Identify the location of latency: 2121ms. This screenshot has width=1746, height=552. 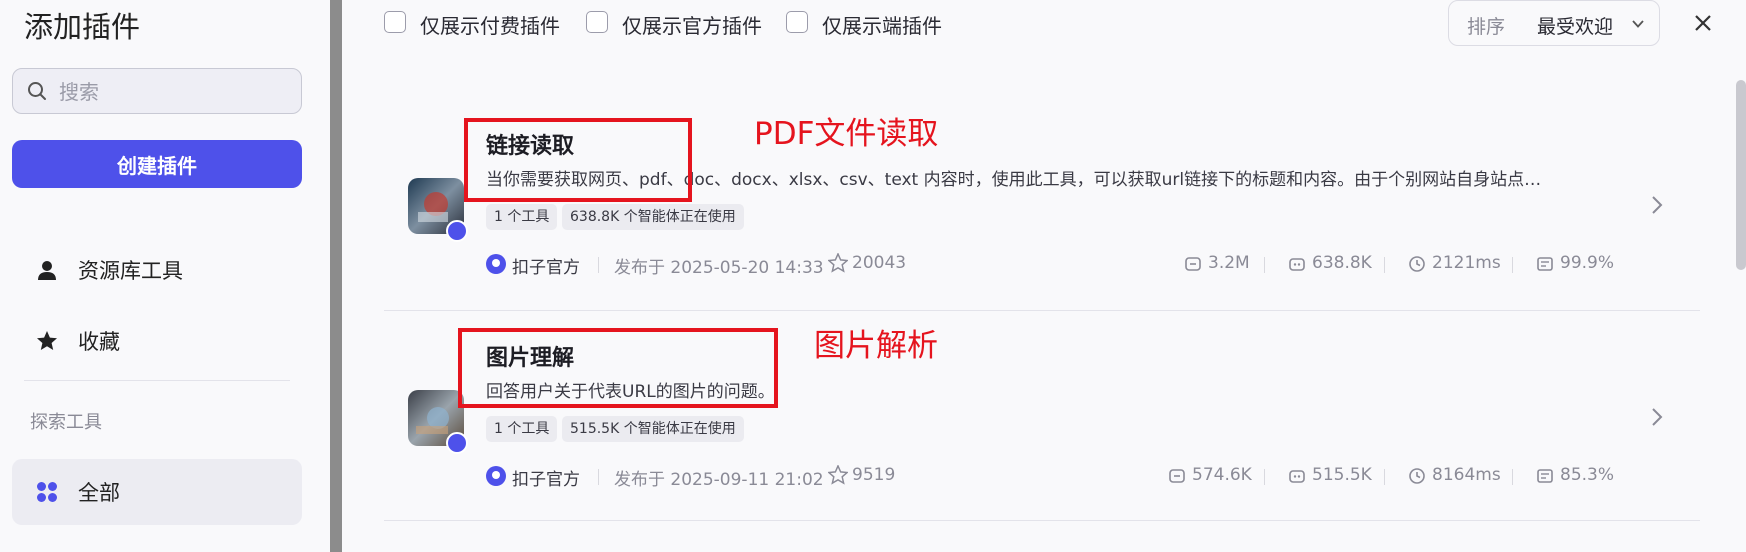
(1466, 263).